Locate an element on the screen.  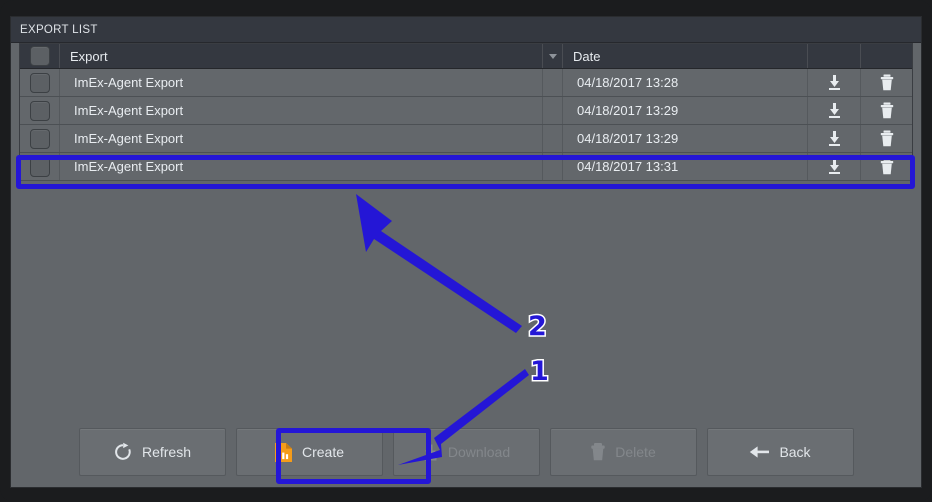
row-date-label: 04/18/2017 13:31 is located at coordinates (628, 166).